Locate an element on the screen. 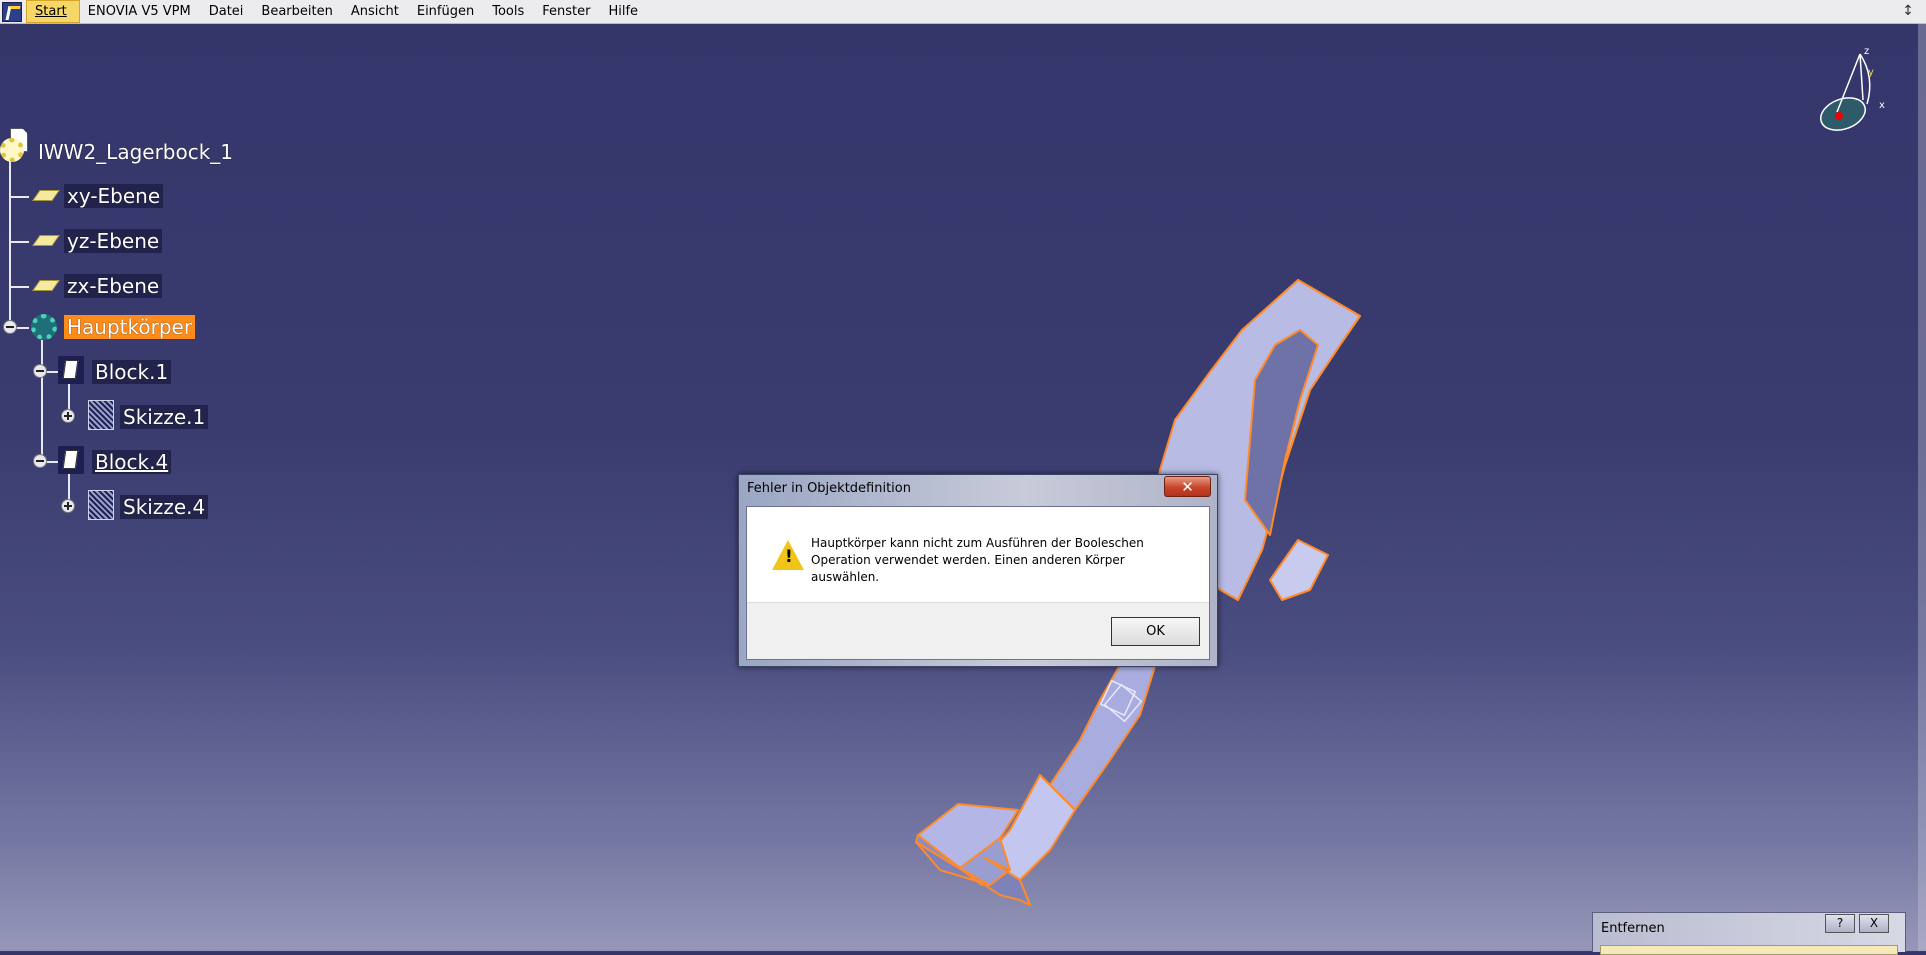 The width and height of the screenshot is (1926, 955). compass-widget: z y x is located at coordinates (1845, 92).